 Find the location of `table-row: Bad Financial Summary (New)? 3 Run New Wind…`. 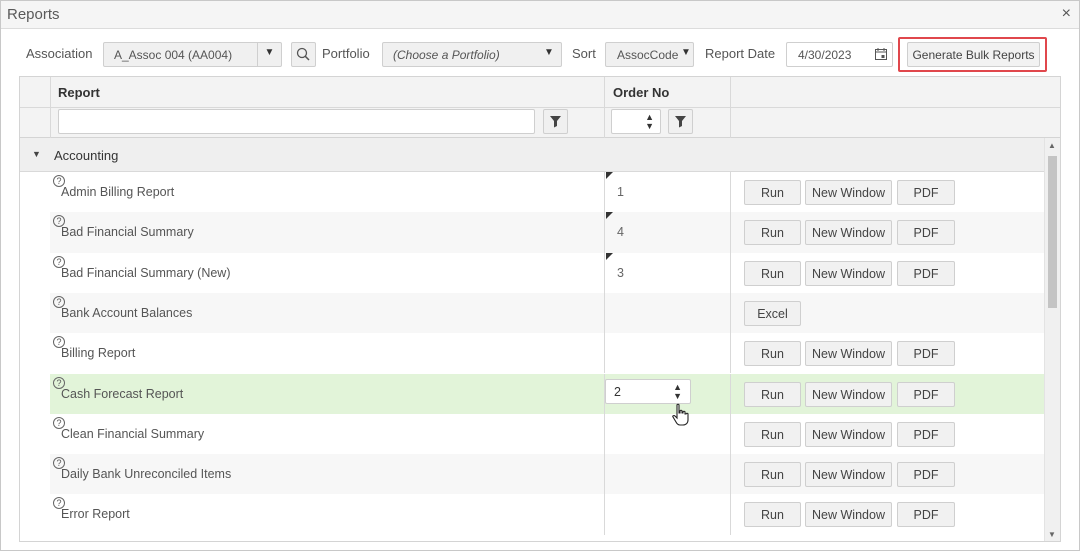

table-row: Bad Financial Summary (New)? 3 Run New Wind… is located at coordinates (532, 272).